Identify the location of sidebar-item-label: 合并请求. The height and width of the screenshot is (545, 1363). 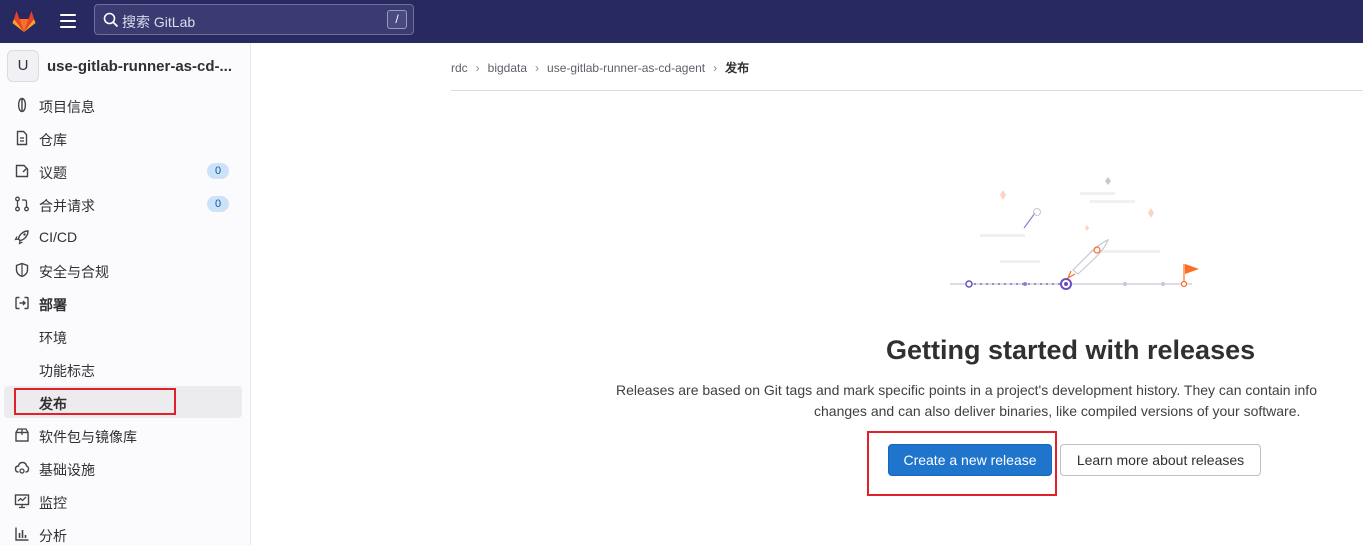
(67, 206).